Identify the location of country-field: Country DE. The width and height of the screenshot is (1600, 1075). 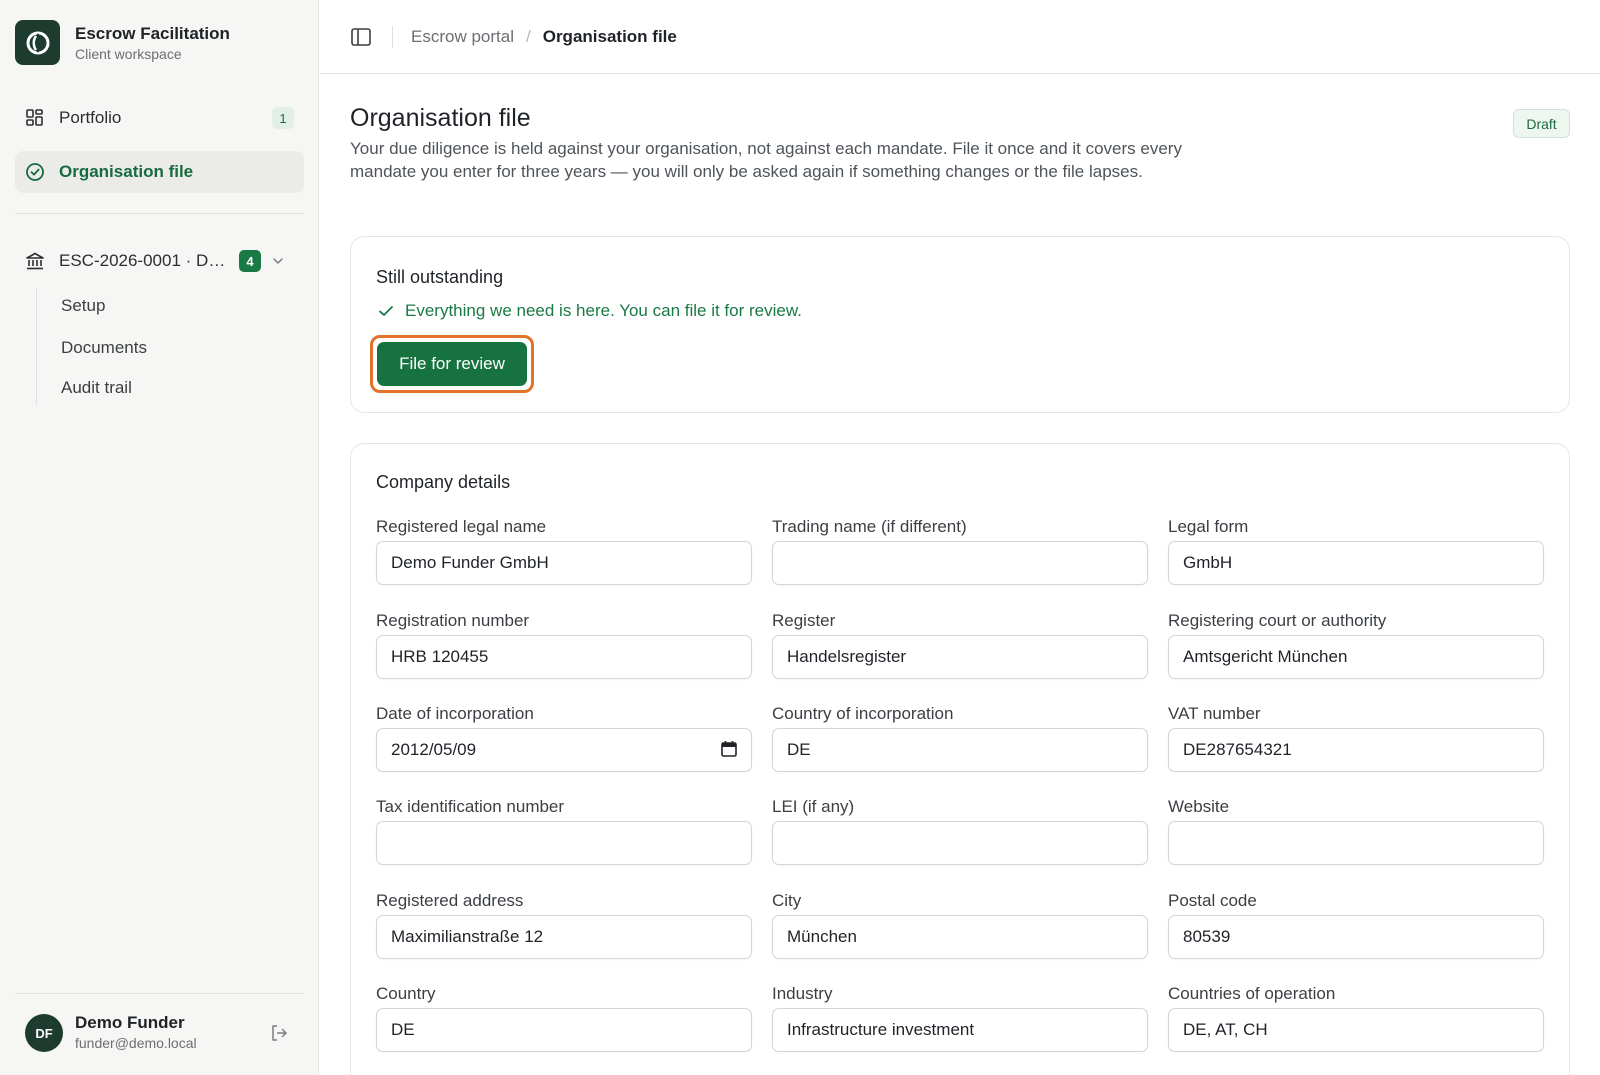
(564, 1017).